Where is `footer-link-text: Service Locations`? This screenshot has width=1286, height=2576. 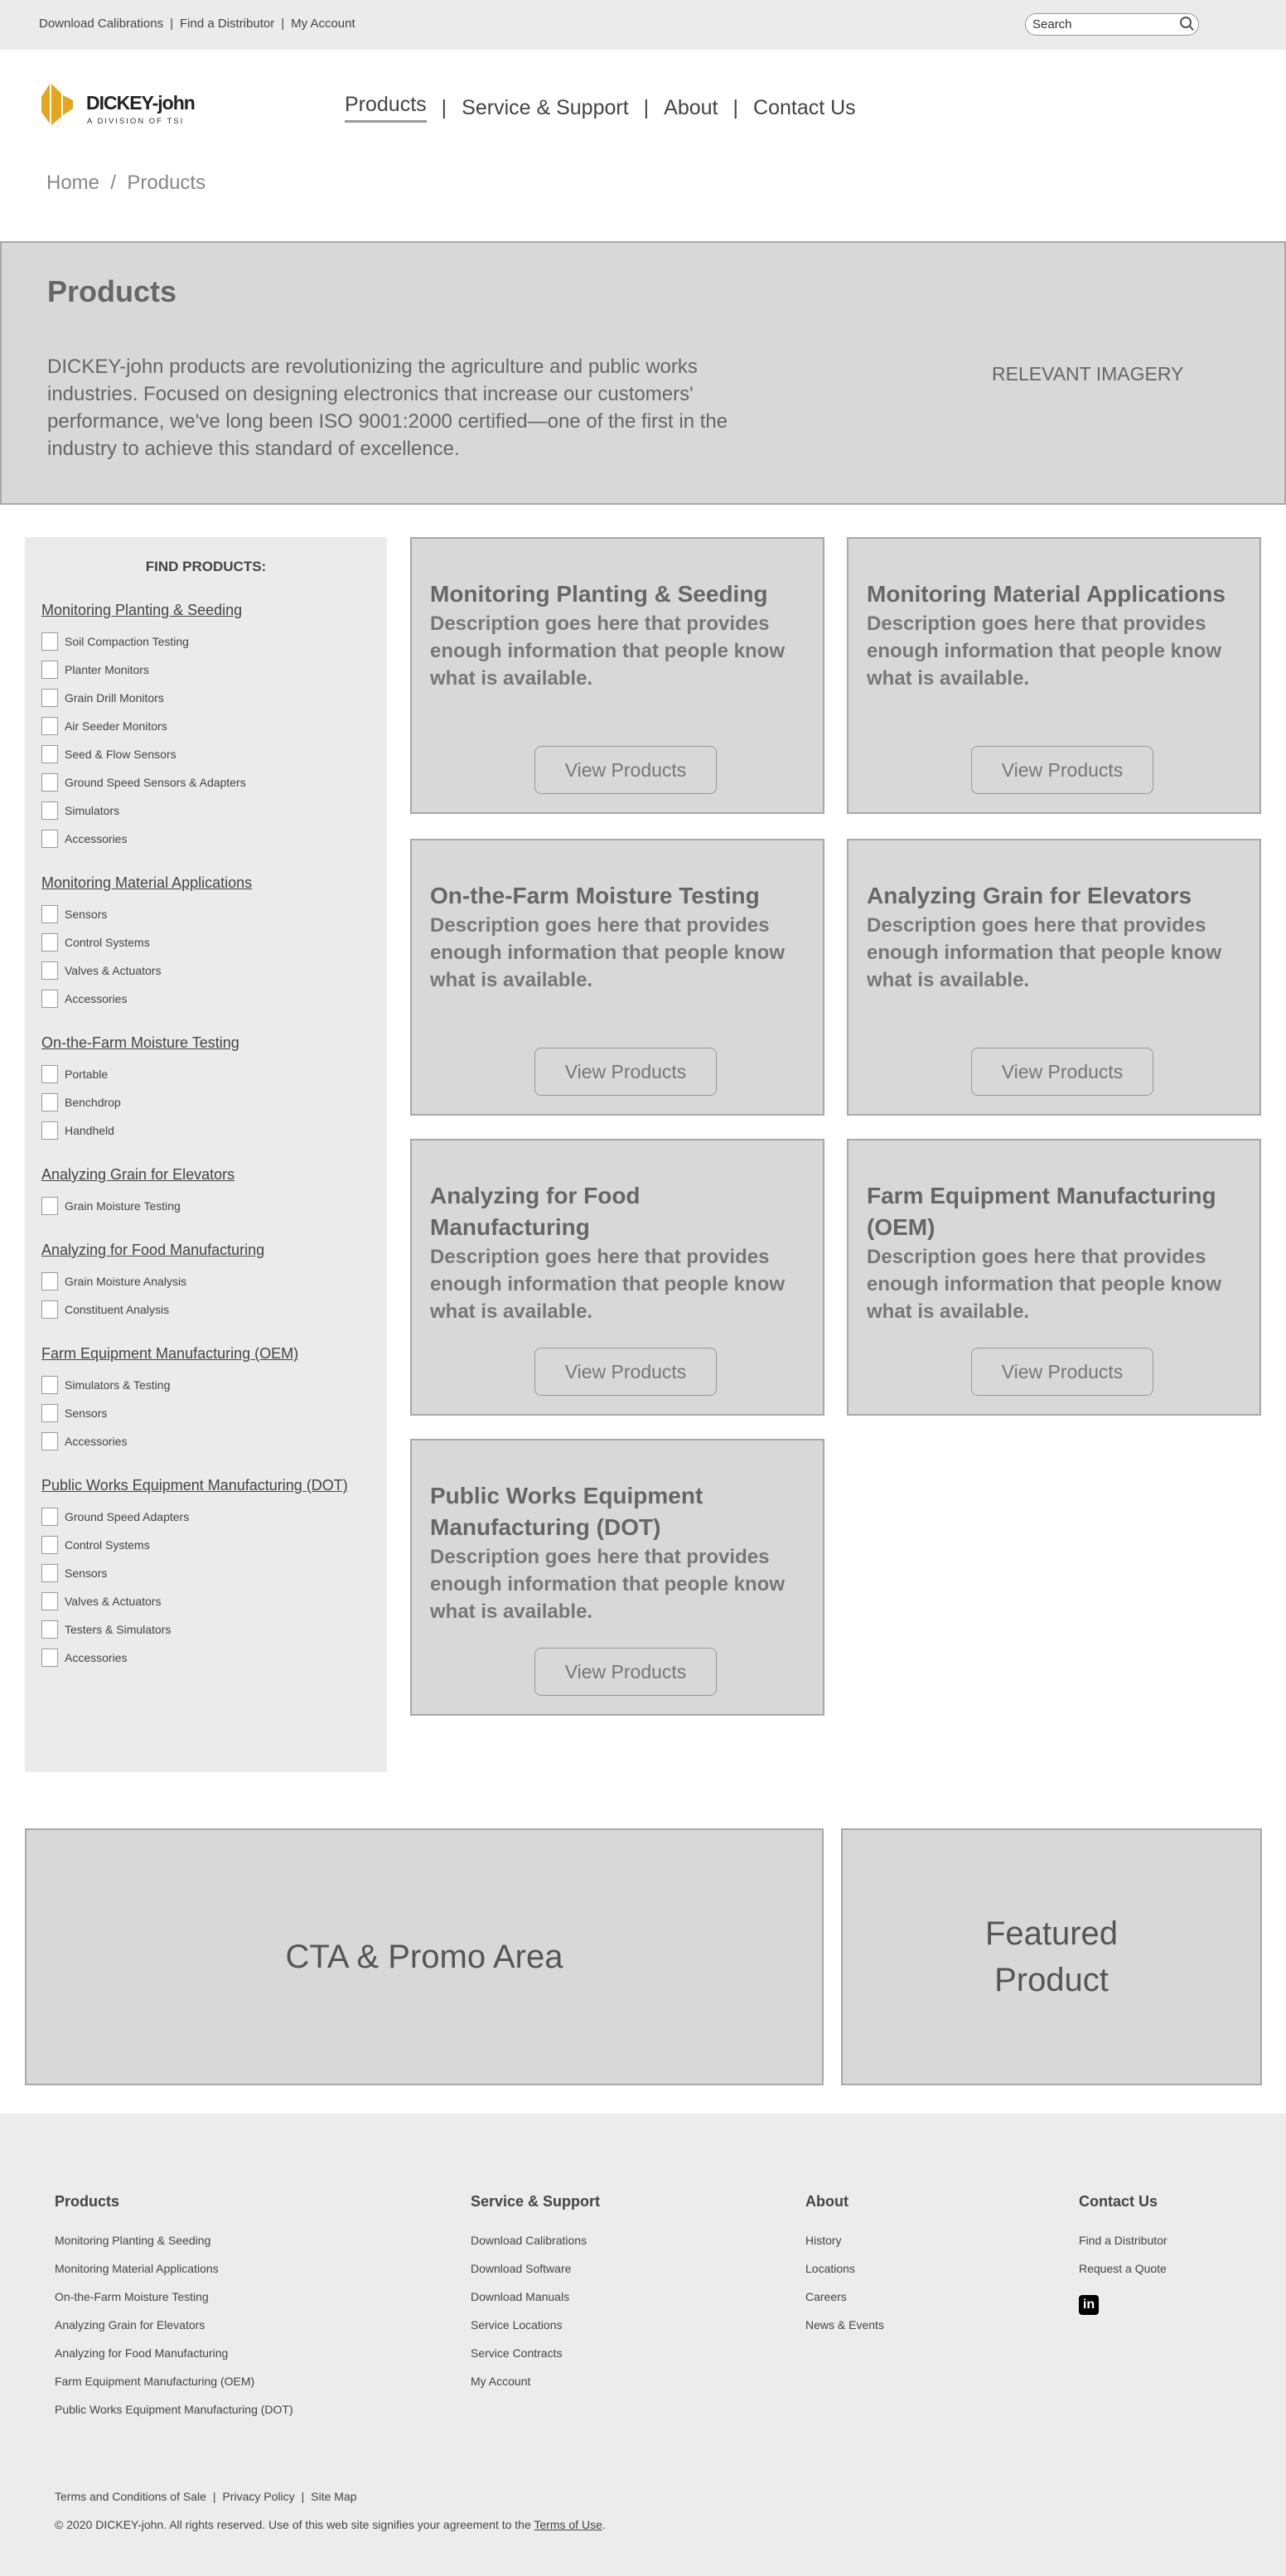
footer-link-text: Service Locations is located at coordinates (517, 2324).